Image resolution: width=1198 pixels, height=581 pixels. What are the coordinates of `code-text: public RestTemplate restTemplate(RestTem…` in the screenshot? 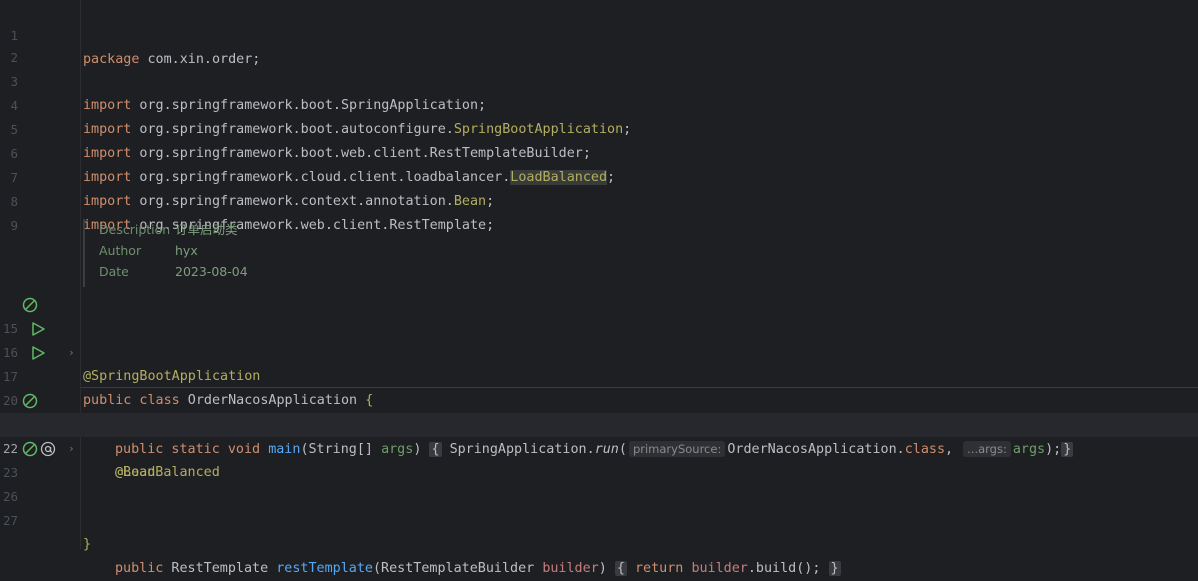 It's located at (478, 568).